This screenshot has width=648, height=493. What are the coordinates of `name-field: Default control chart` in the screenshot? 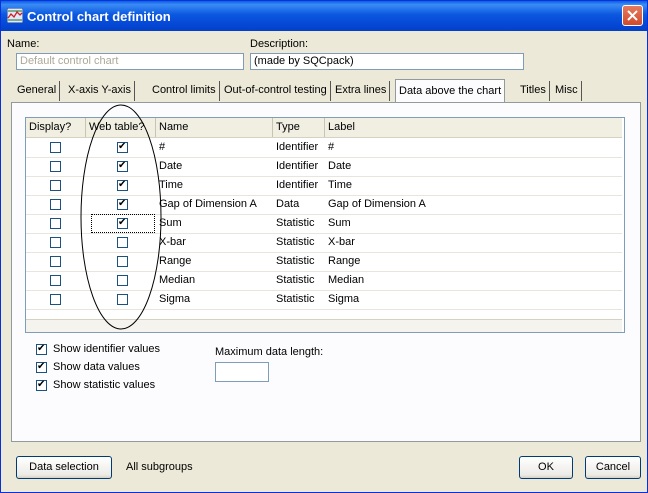 It's located at (130, 61).